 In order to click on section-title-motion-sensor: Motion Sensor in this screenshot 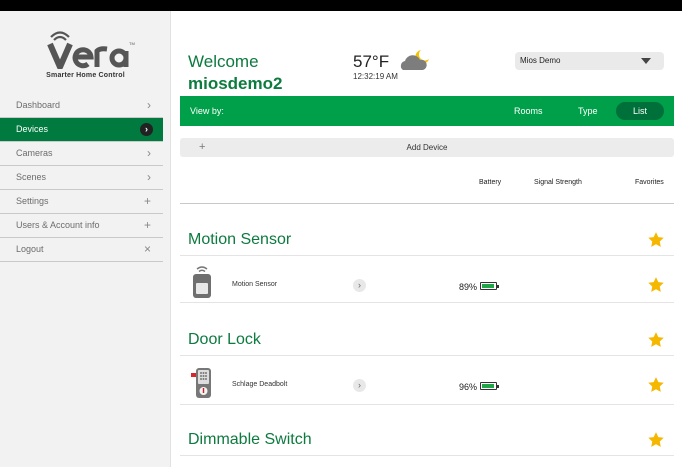, I will do `click(240, 239)`.